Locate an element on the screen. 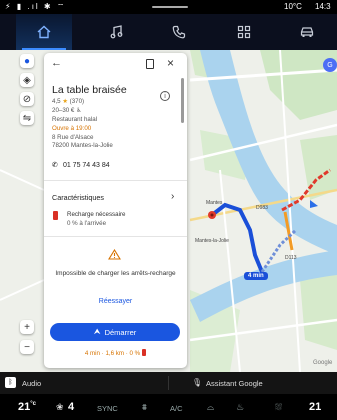 The width and height of the screenshot is (337, 420). outside-temperature: 10°C is located at coordinates (293, 6).